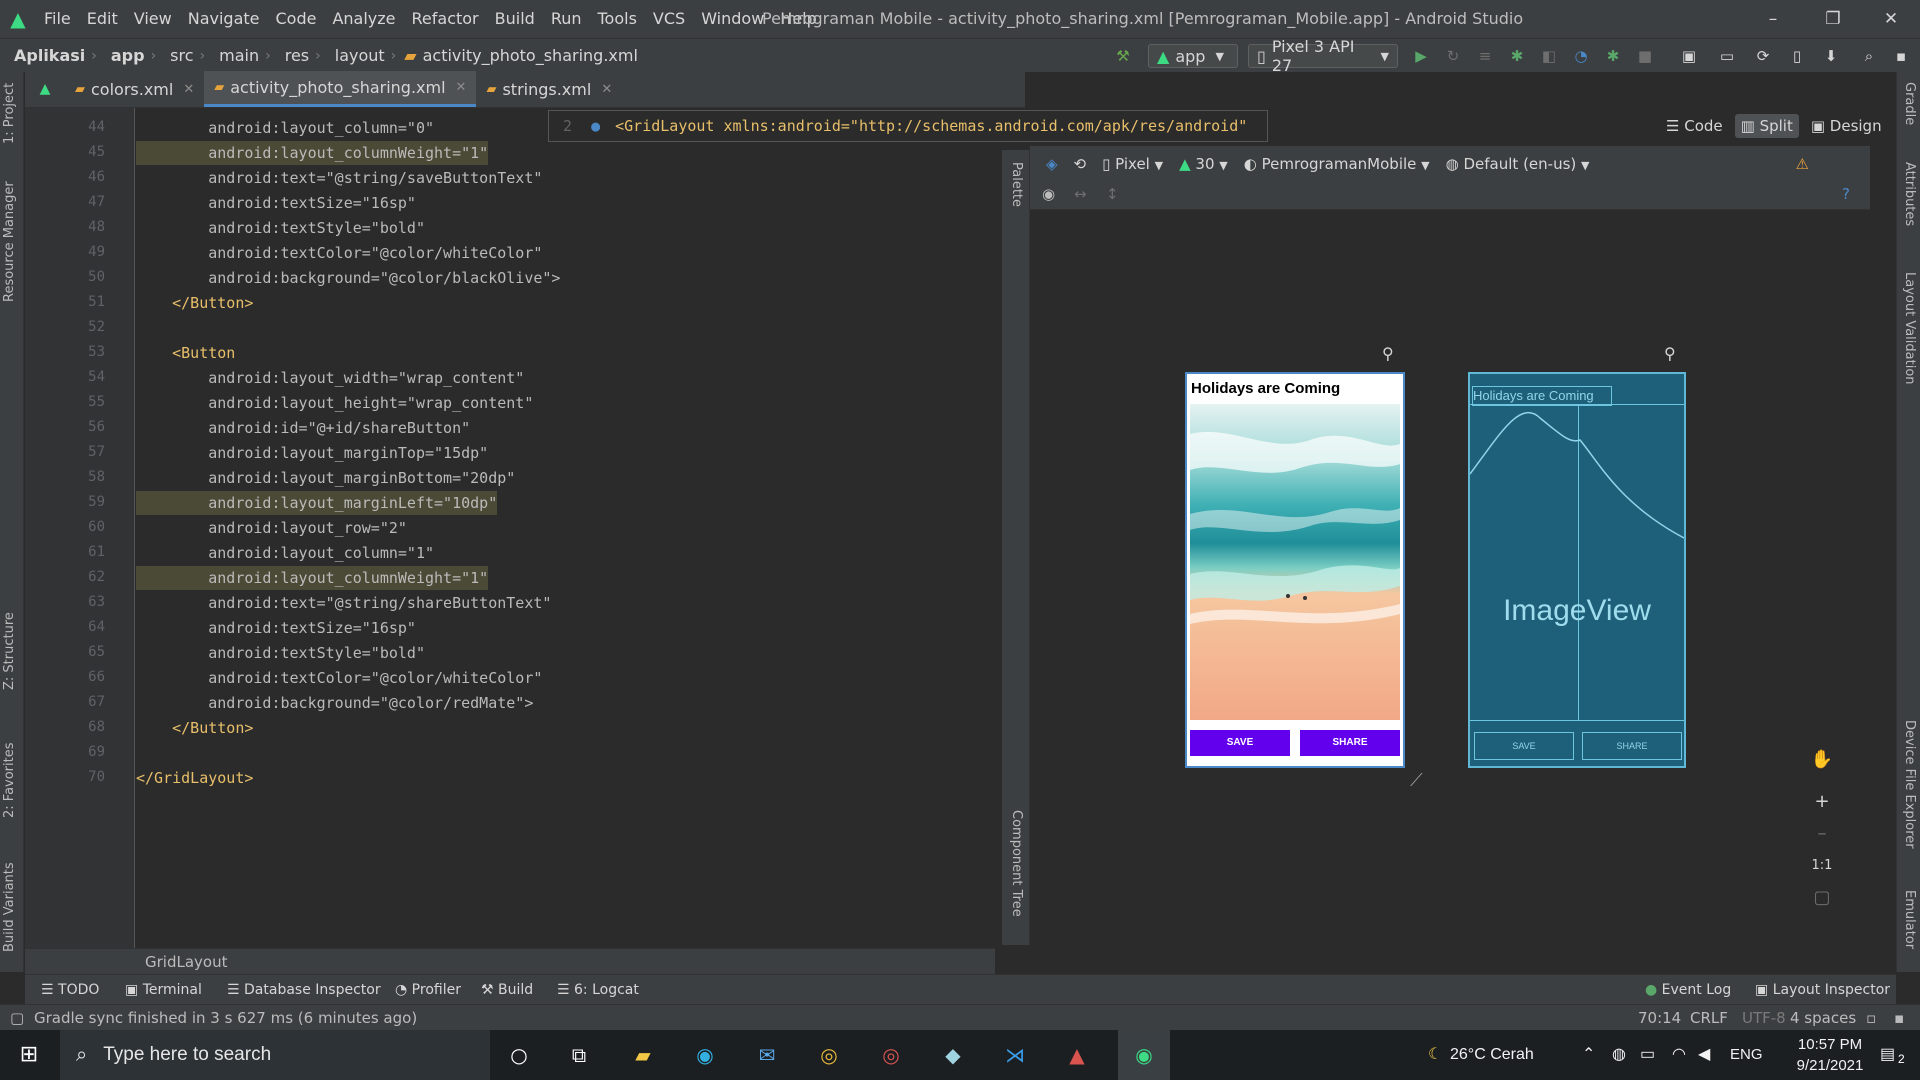  I want to click on breadcrumb-res: res, so click(290, 55).